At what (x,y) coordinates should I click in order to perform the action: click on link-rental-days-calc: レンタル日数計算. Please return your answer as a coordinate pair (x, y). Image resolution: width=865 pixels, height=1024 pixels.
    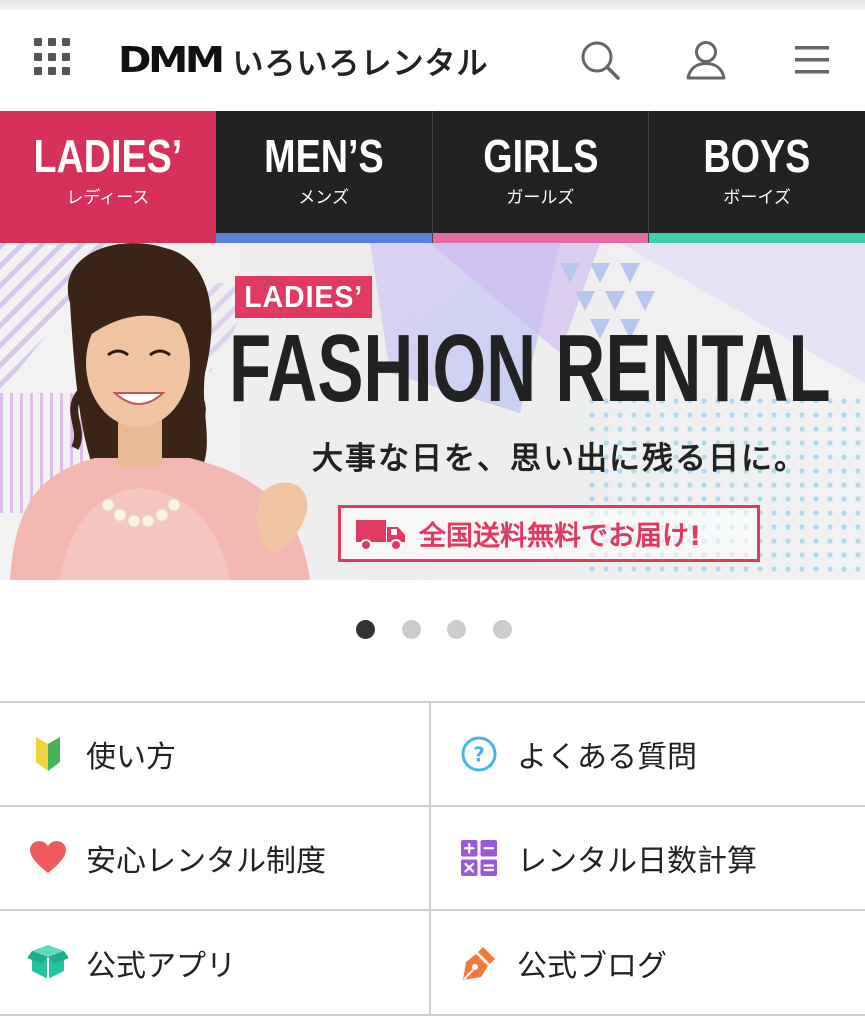
    Looking at the image, I should click on (648, 859).